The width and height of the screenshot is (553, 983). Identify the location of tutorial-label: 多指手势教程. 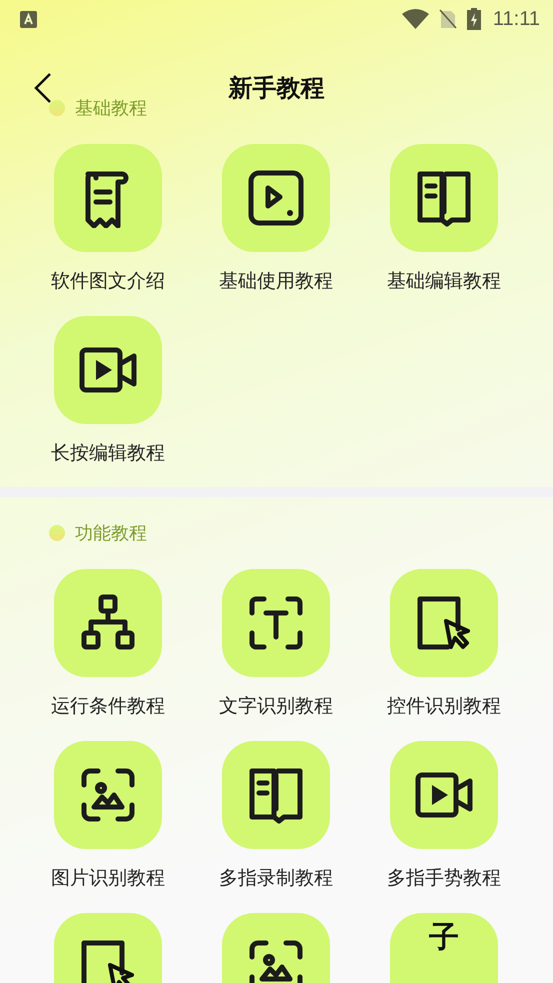
(444, 878).